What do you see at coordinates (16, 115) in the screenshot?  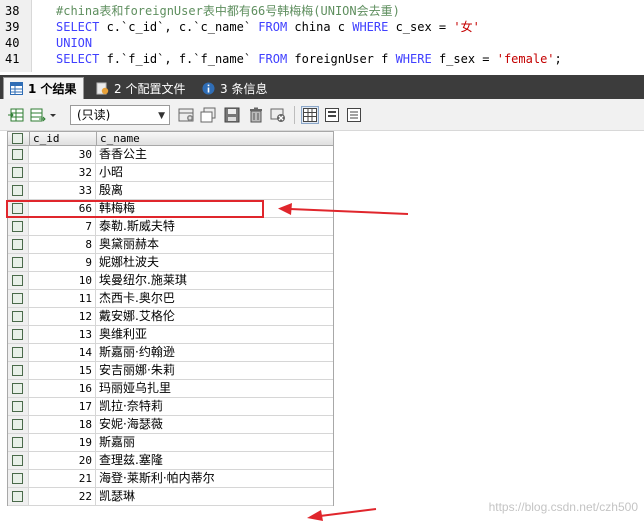 I see `export-icon` at bounding box center [16, 115].